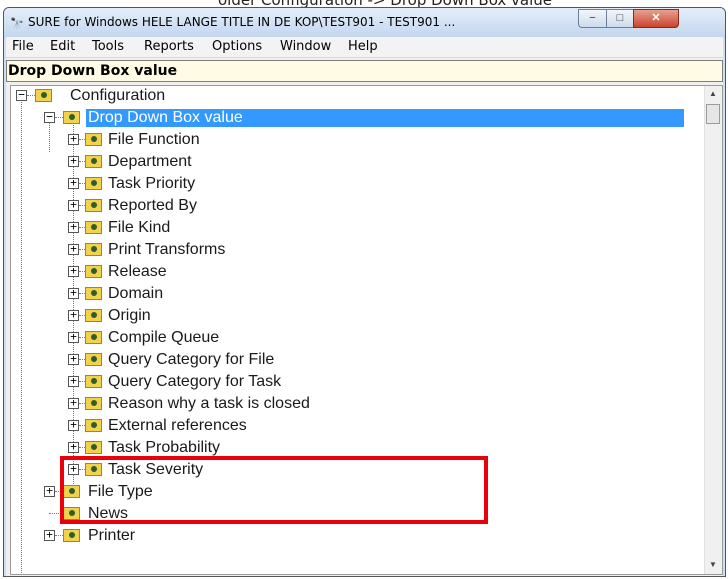 The height and width of the screenshot is (579, 728). I want to click on scroll-down-arrow-icon: ▼, so click(713, 564).